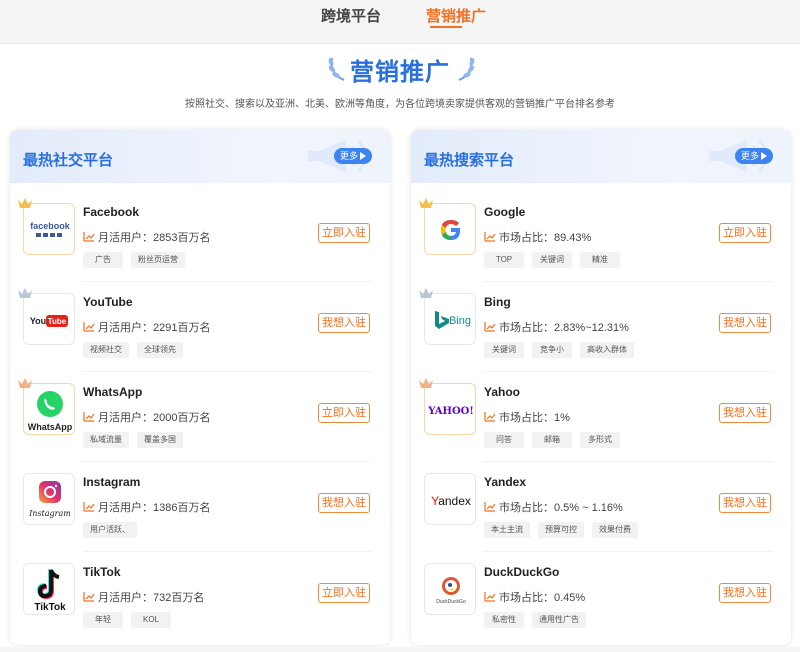  What do you see at coordinates (450, 589) in the screenshot?
I see `duckduckgo-logo: DuckDuckGo` at bounding box center [450, 589].